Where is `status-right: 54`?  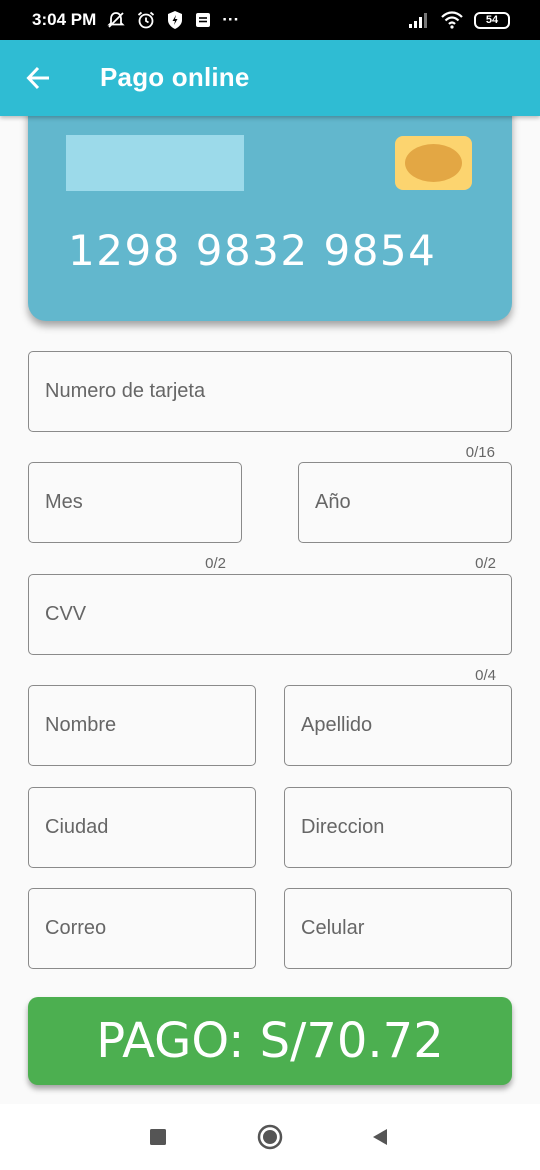 status-right: 54 is located at coordinates (459, 20).